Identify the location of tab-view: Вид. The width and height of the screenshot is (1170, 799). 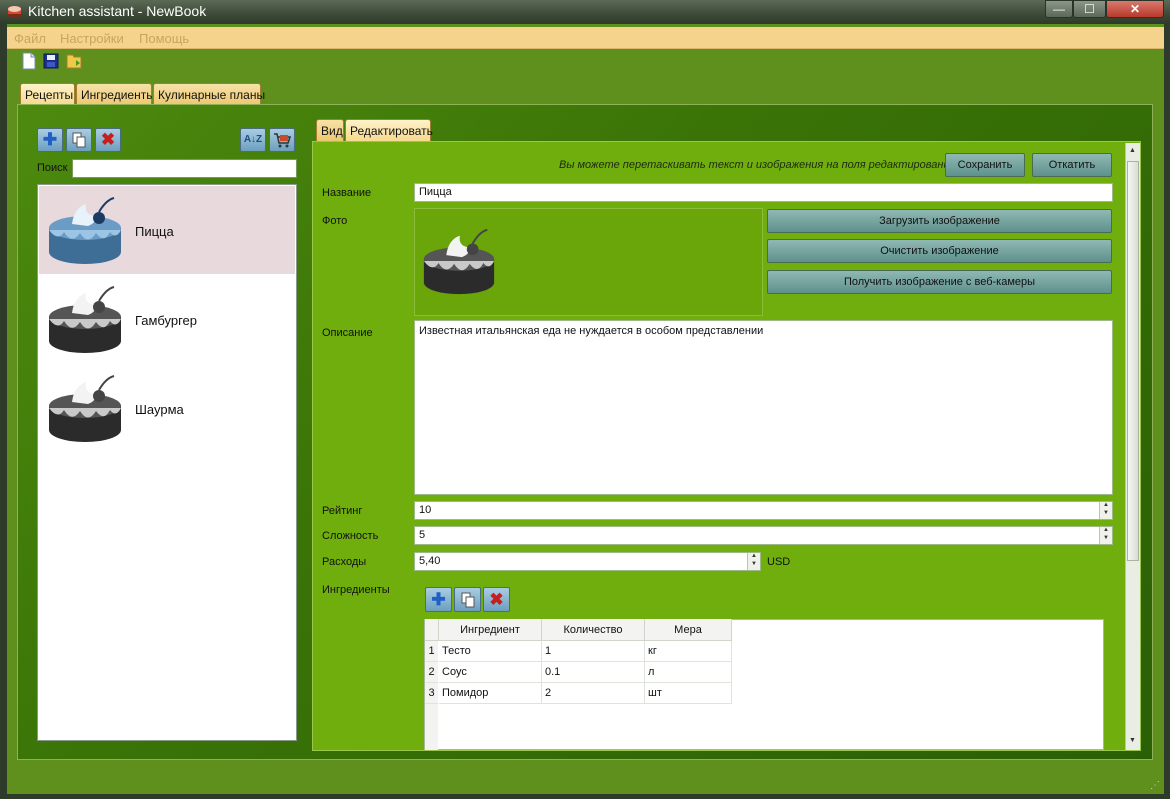
(330, 130).